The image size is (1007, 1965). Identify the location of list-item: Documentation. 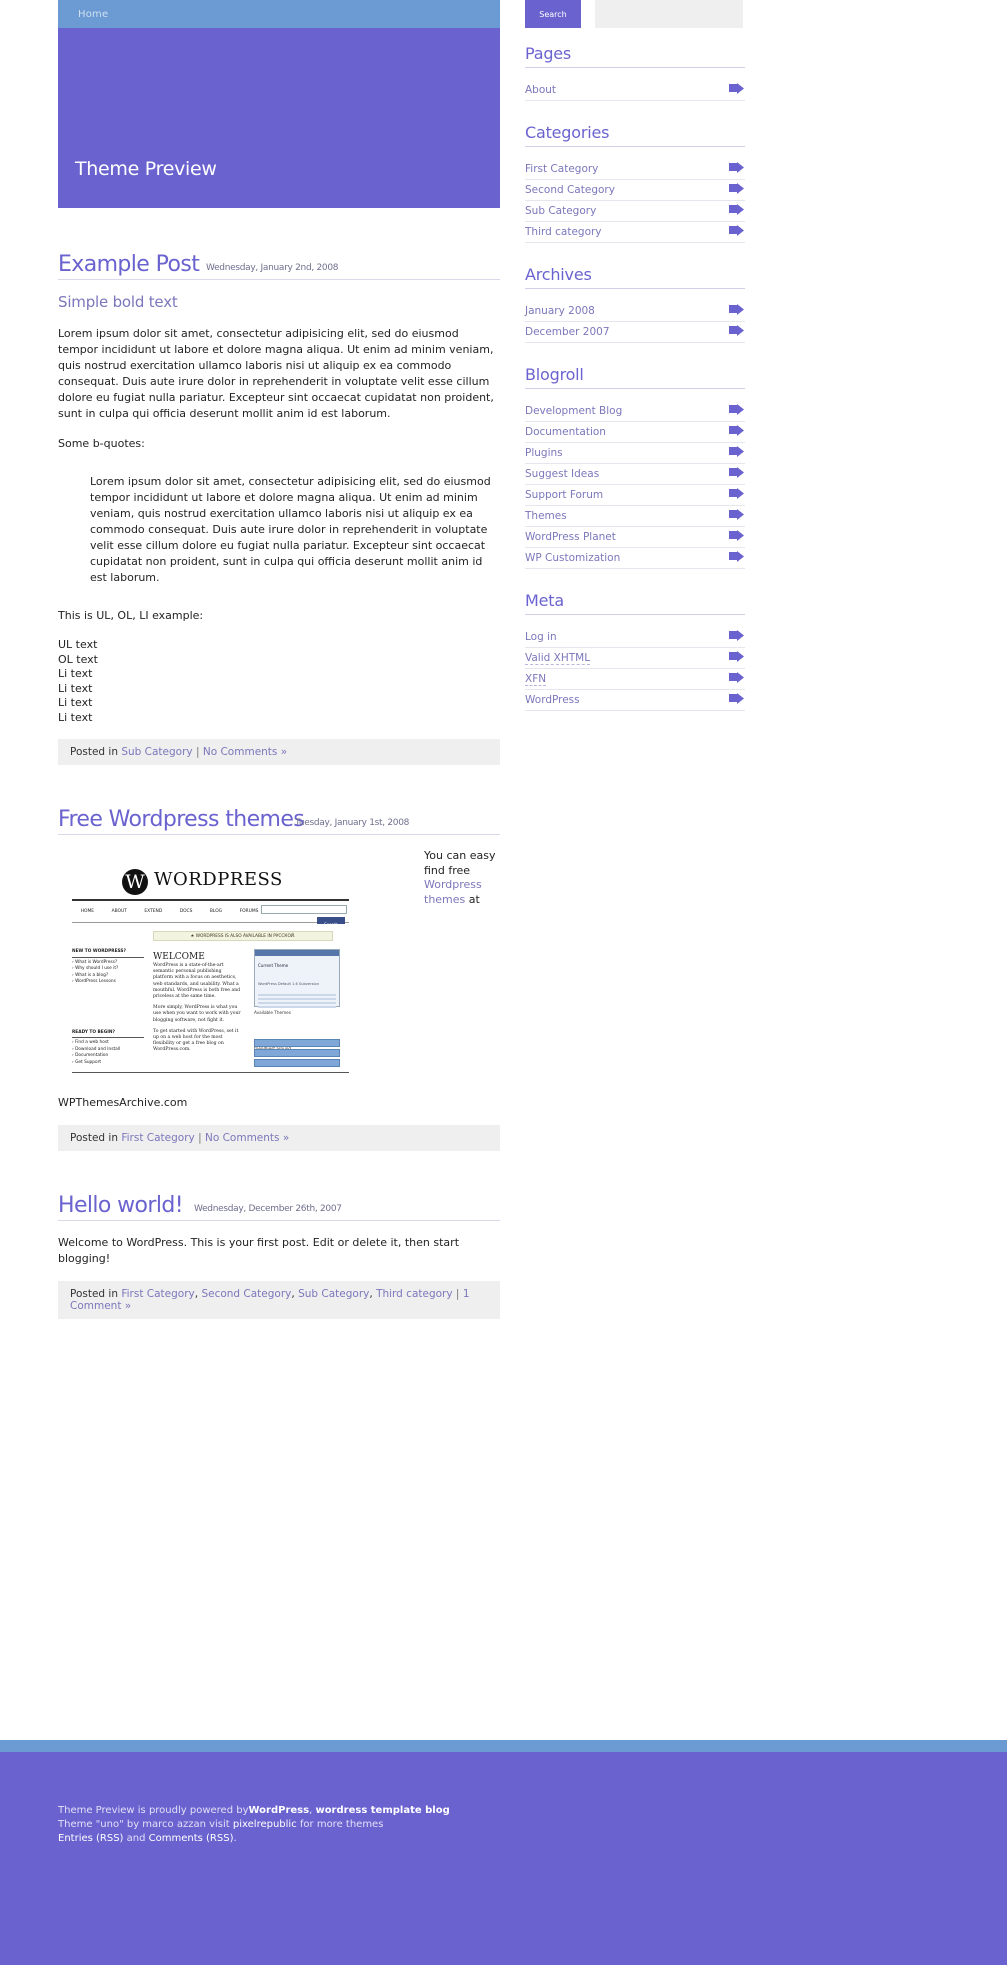
(635, 432).